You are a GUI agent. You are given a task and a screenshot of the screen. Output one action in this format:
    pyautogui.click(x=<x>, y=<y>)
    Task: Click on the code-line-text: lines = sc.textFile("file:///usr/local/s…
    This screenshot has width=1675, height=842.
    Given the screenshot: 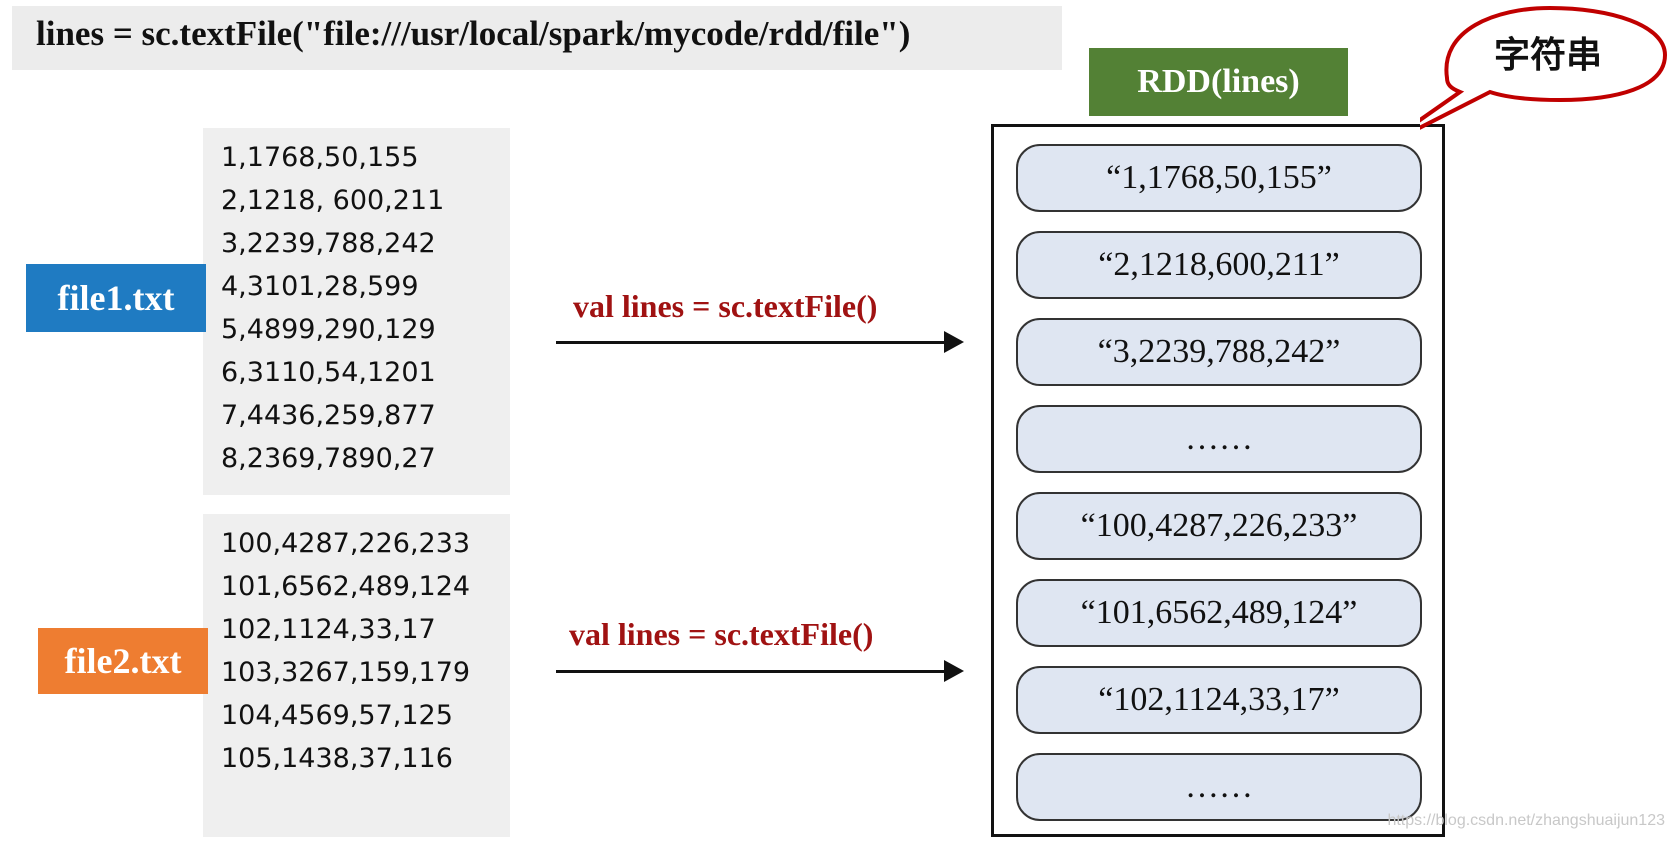 What is the action you would take?
    pyautogui.click(x=473, y=33)
    